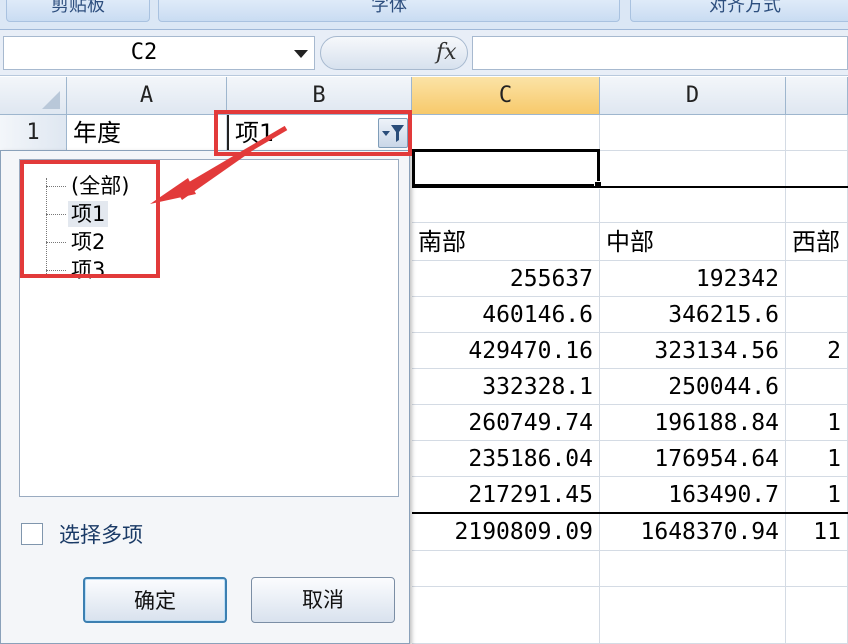 Image resolution: width=848 pixels, height=644 pixels. I want to click on table-cell: 250044.6, so click(693, 387).